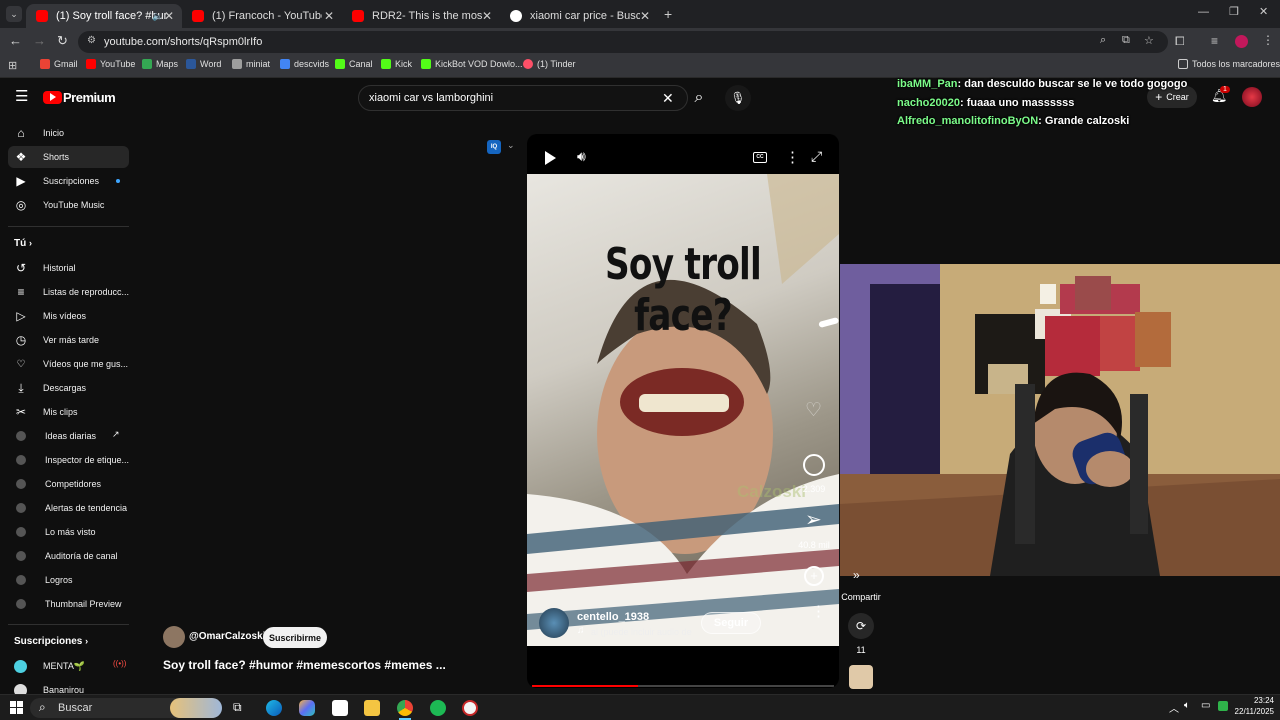 This screenshot has height=720, width=1280. I want to click on bookmark-maps: Maps, so click(160, 64).